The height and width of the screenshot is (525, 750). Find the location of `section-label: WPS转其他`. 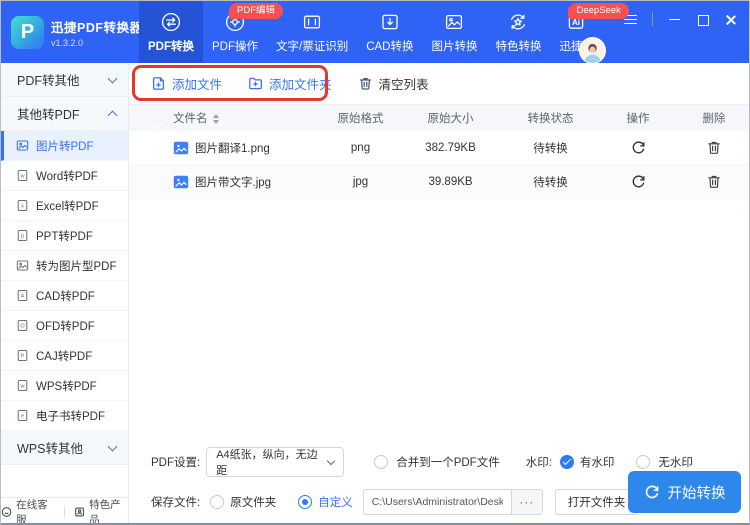

section-label: WPS转其他 is located at coordinates (50, 449).